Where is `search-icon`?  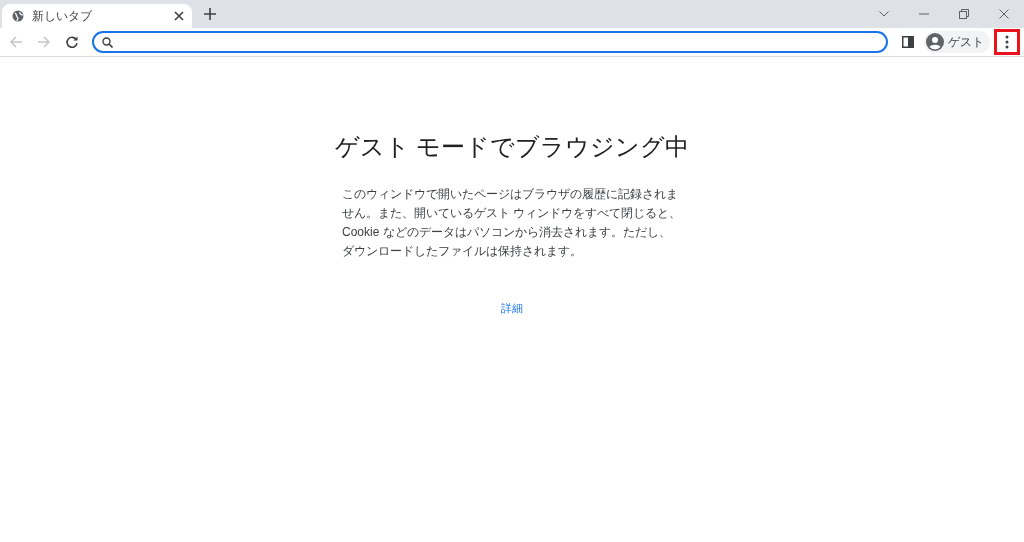 search-icon is located at coordinates (107, 42).